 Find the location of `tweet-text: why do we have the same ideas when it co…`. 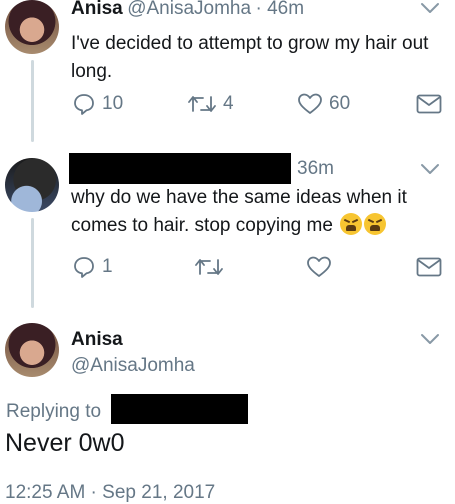

tweet-text: why do we have the same ideas when it co… is located at coordinates (257, 212).